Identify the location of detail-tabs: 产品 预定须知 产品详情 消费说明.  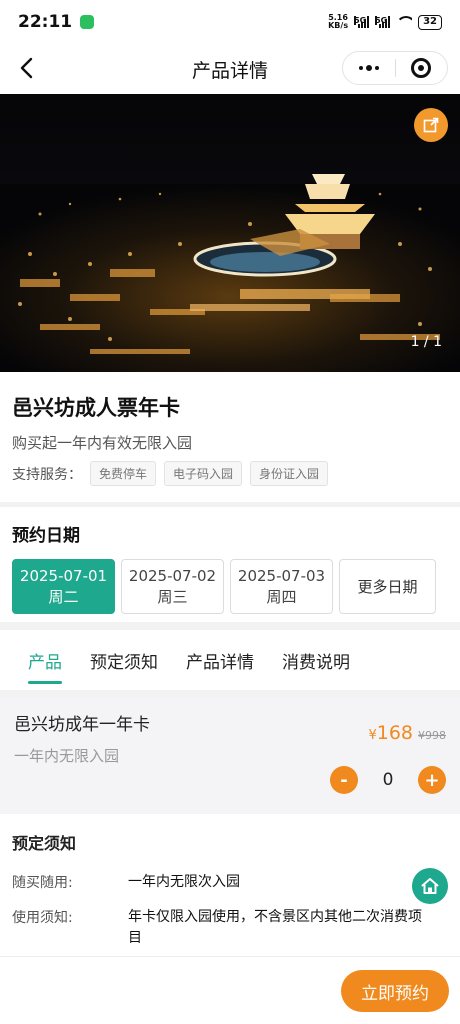
(230, 660).